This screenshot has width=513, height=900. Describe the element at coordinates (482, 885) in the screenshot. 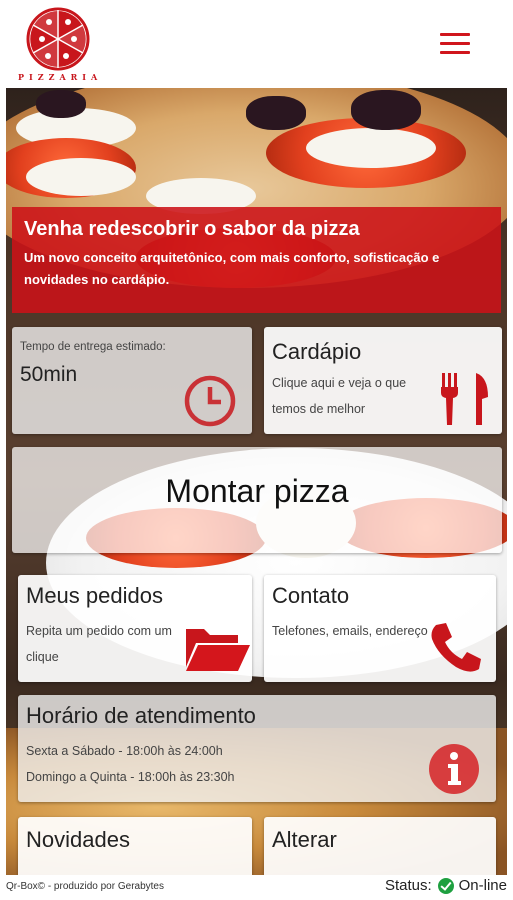

I see `status-value: On-line` at that location.